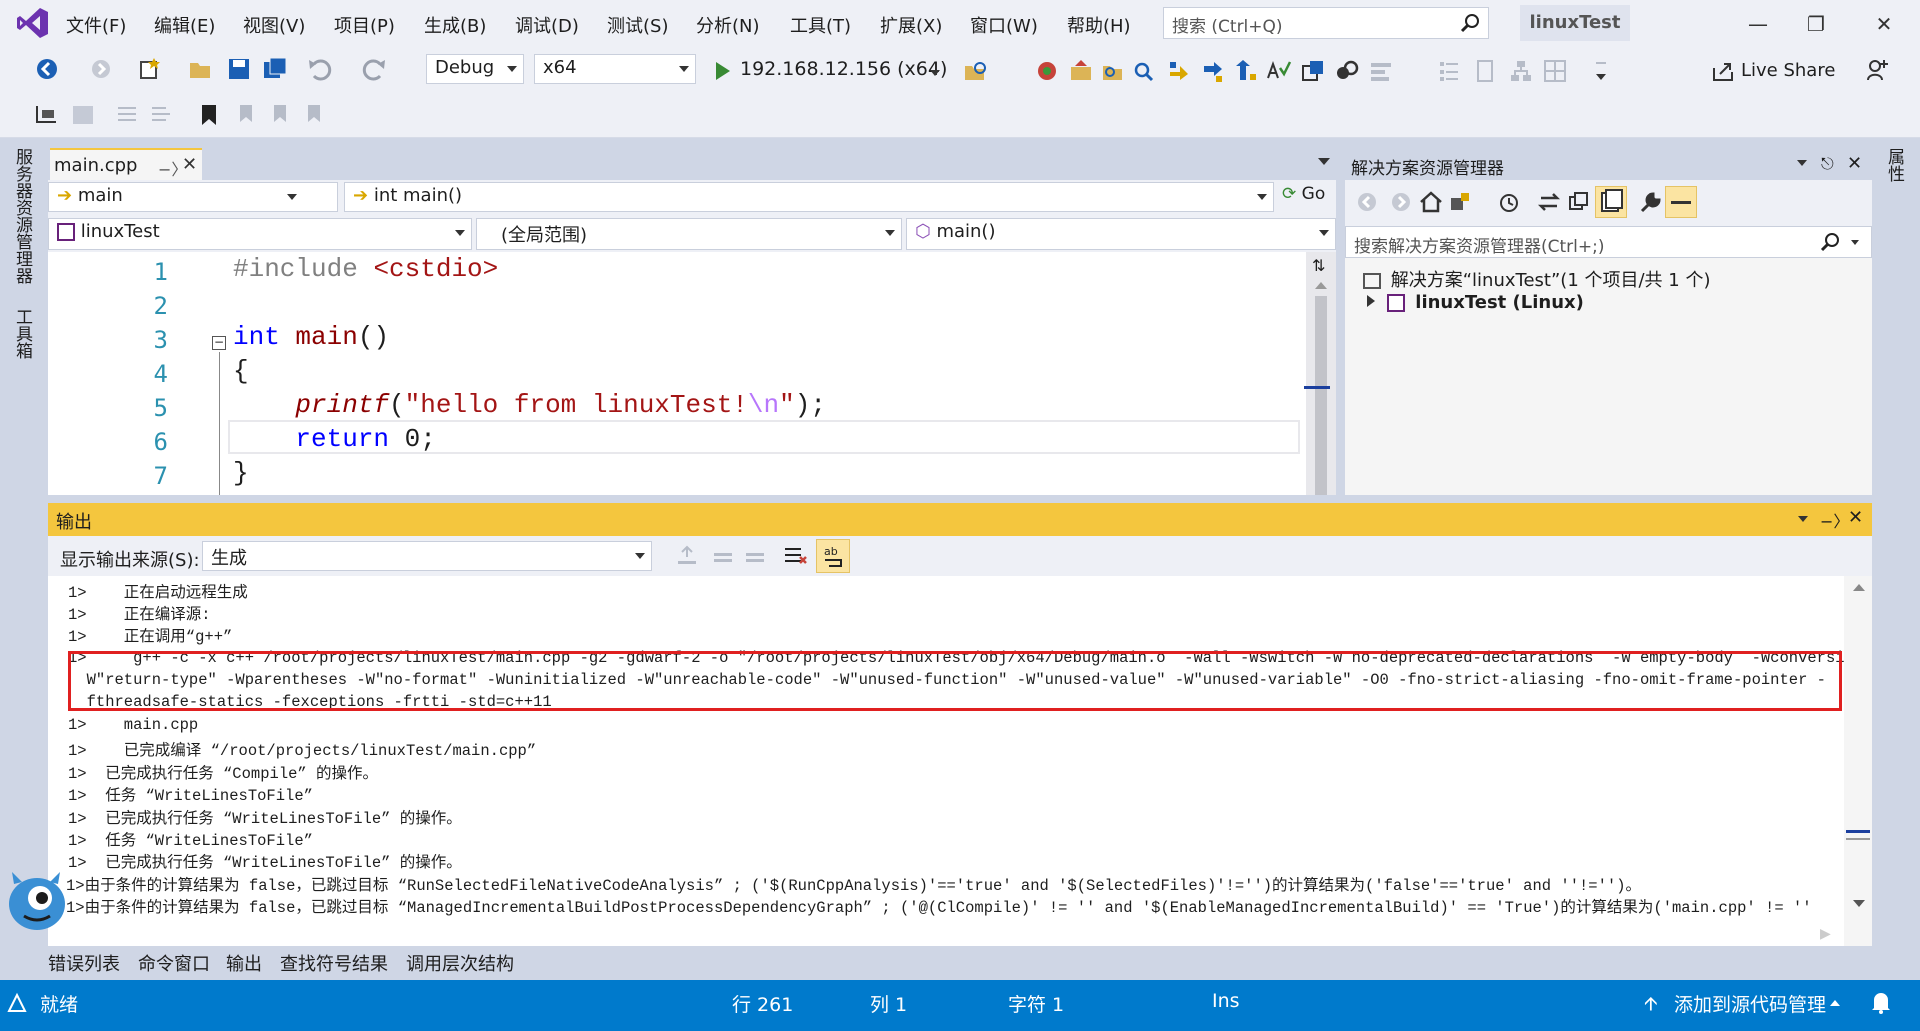  I want to click on notification-bell-icon, so click(1881, 1002).